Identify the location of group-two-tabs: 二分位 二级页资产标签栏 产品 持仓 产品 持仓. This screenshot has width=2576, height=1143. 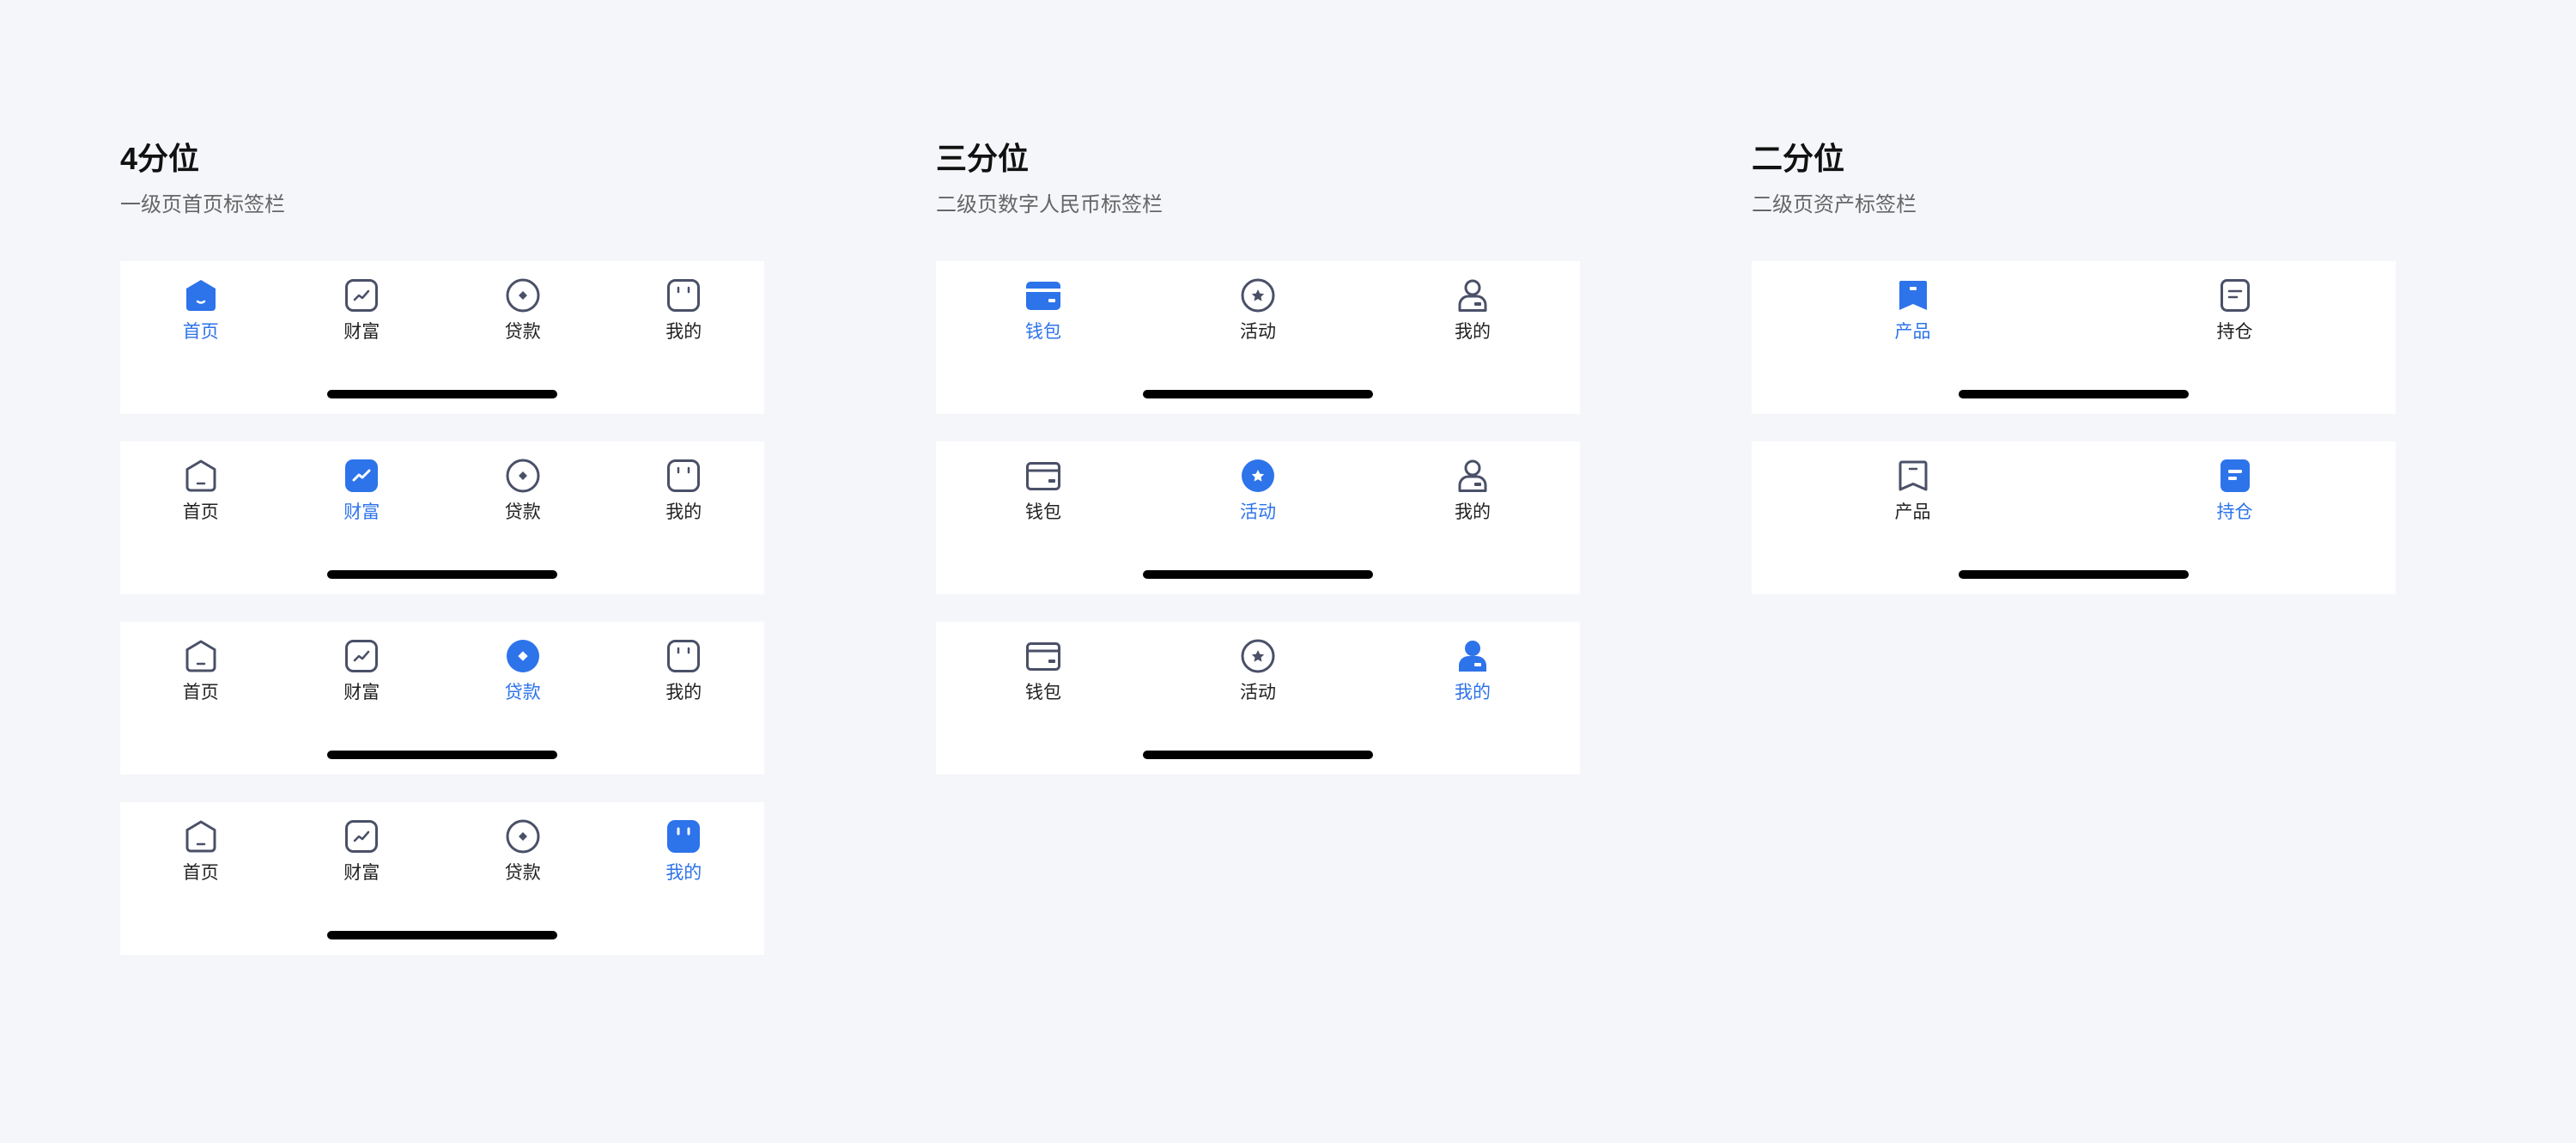
(2074, 379).